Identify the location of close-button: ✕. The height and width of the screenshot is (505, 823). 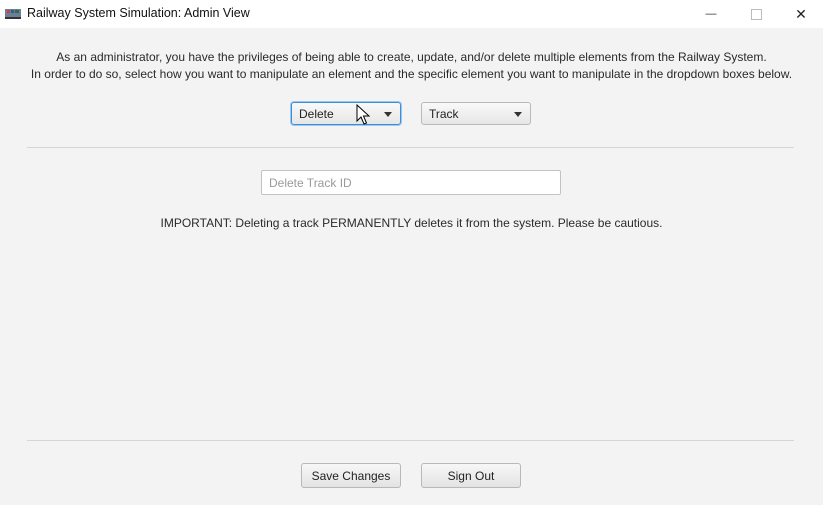
(800, 14).